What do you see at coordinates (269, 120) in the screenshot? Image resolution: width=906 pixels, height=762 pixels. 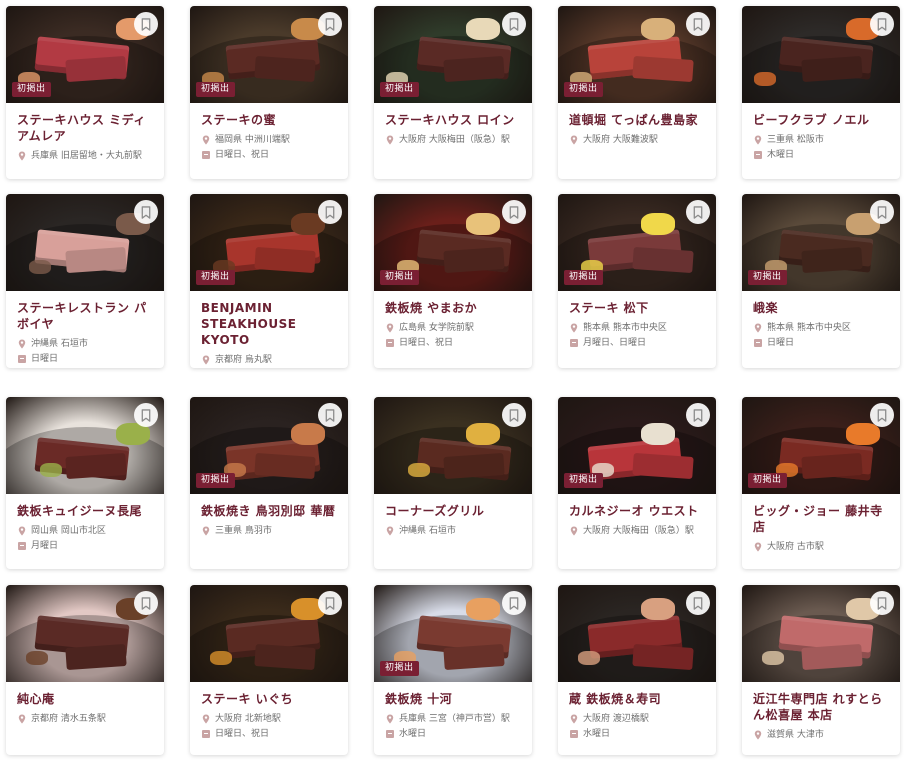 I see `restaurant-name: ステーキの蜜` at bounding box center [269, 120].